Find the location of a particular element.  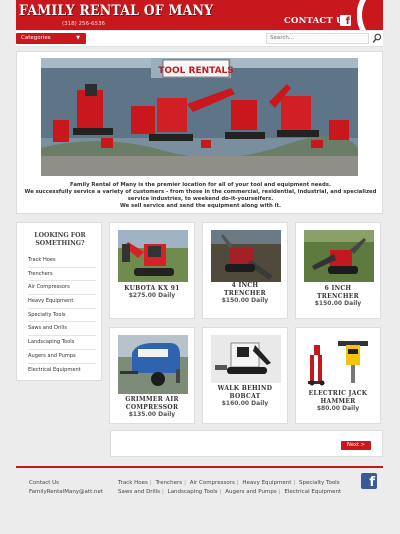

phone-number: (318) 256-6536 is located at coordinates (84, 24).